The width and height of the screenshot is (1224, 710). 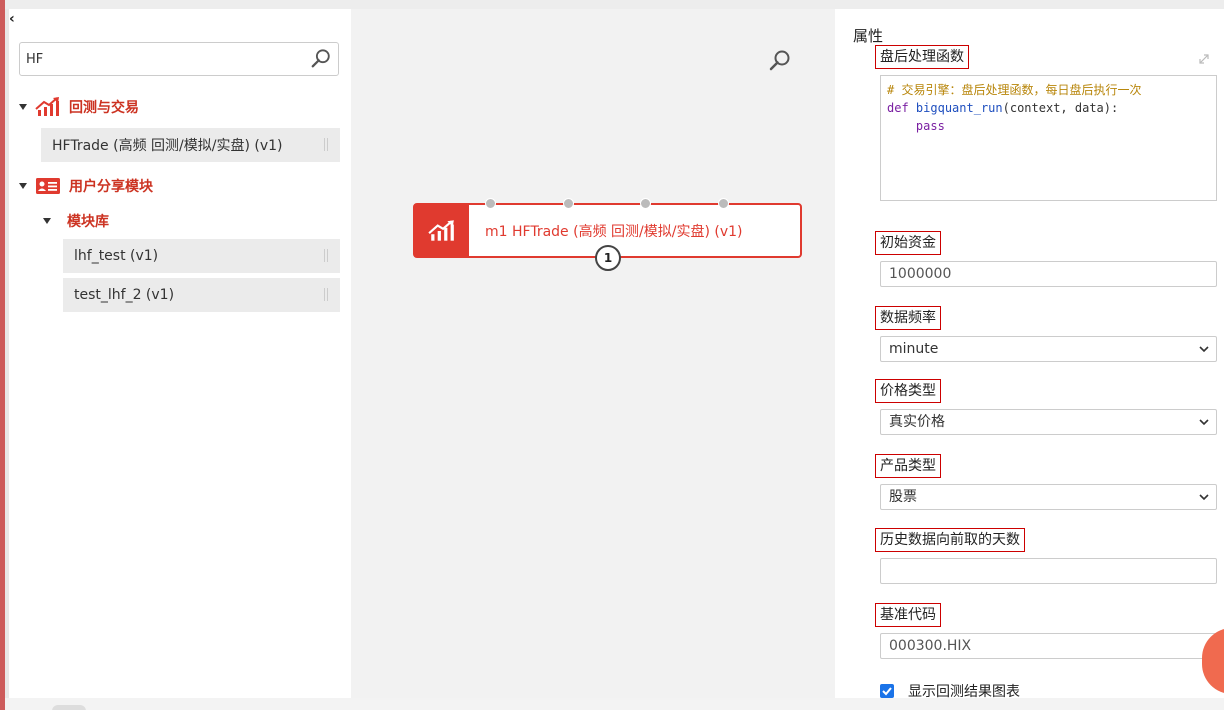 What do you see at coordinates (48, 186) in the screenshot?
I see `id-card-icon` at bounding box center [48, 186].